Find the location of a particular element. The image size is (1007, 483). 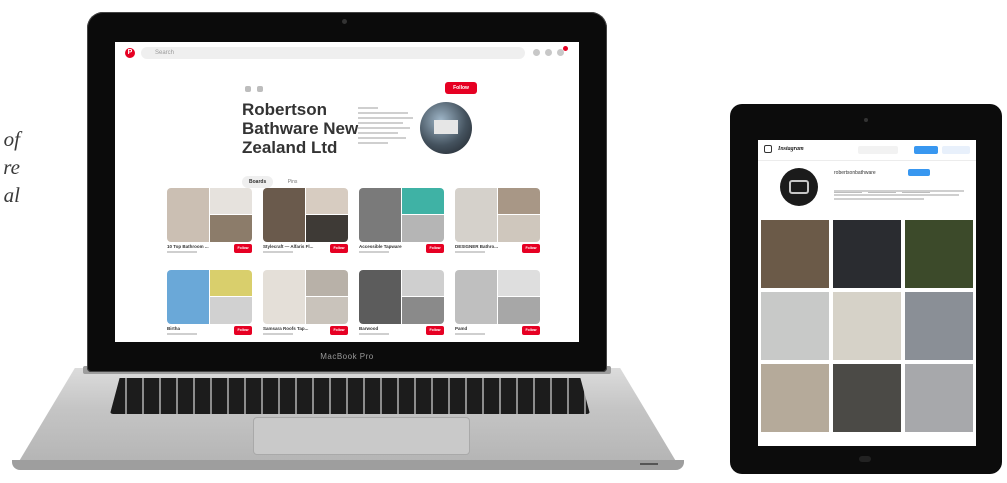

tab-pins: Pins is located at coordinates (293, 182).